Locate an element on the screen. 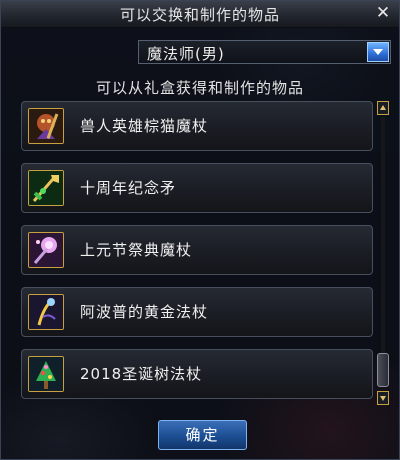 This screenshot has width=400, height=460. window-title: 可以交换和制作的物品 is located at coordinates (199, 15).